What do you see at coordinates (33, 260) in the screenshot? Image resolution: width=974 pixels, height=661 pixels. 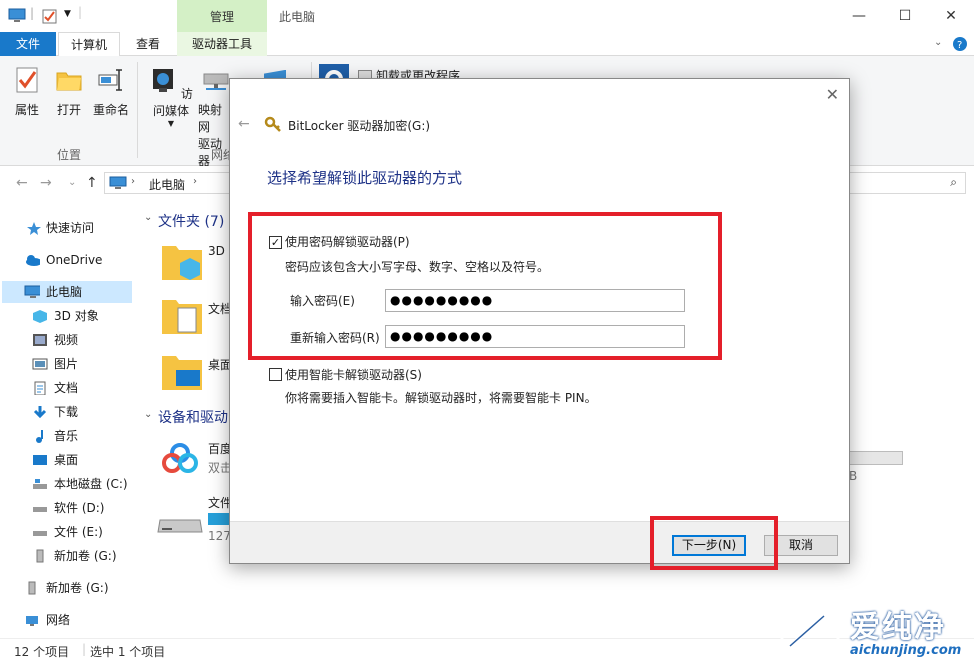 I see `cloud-icon` at bounding box center [33, 260].